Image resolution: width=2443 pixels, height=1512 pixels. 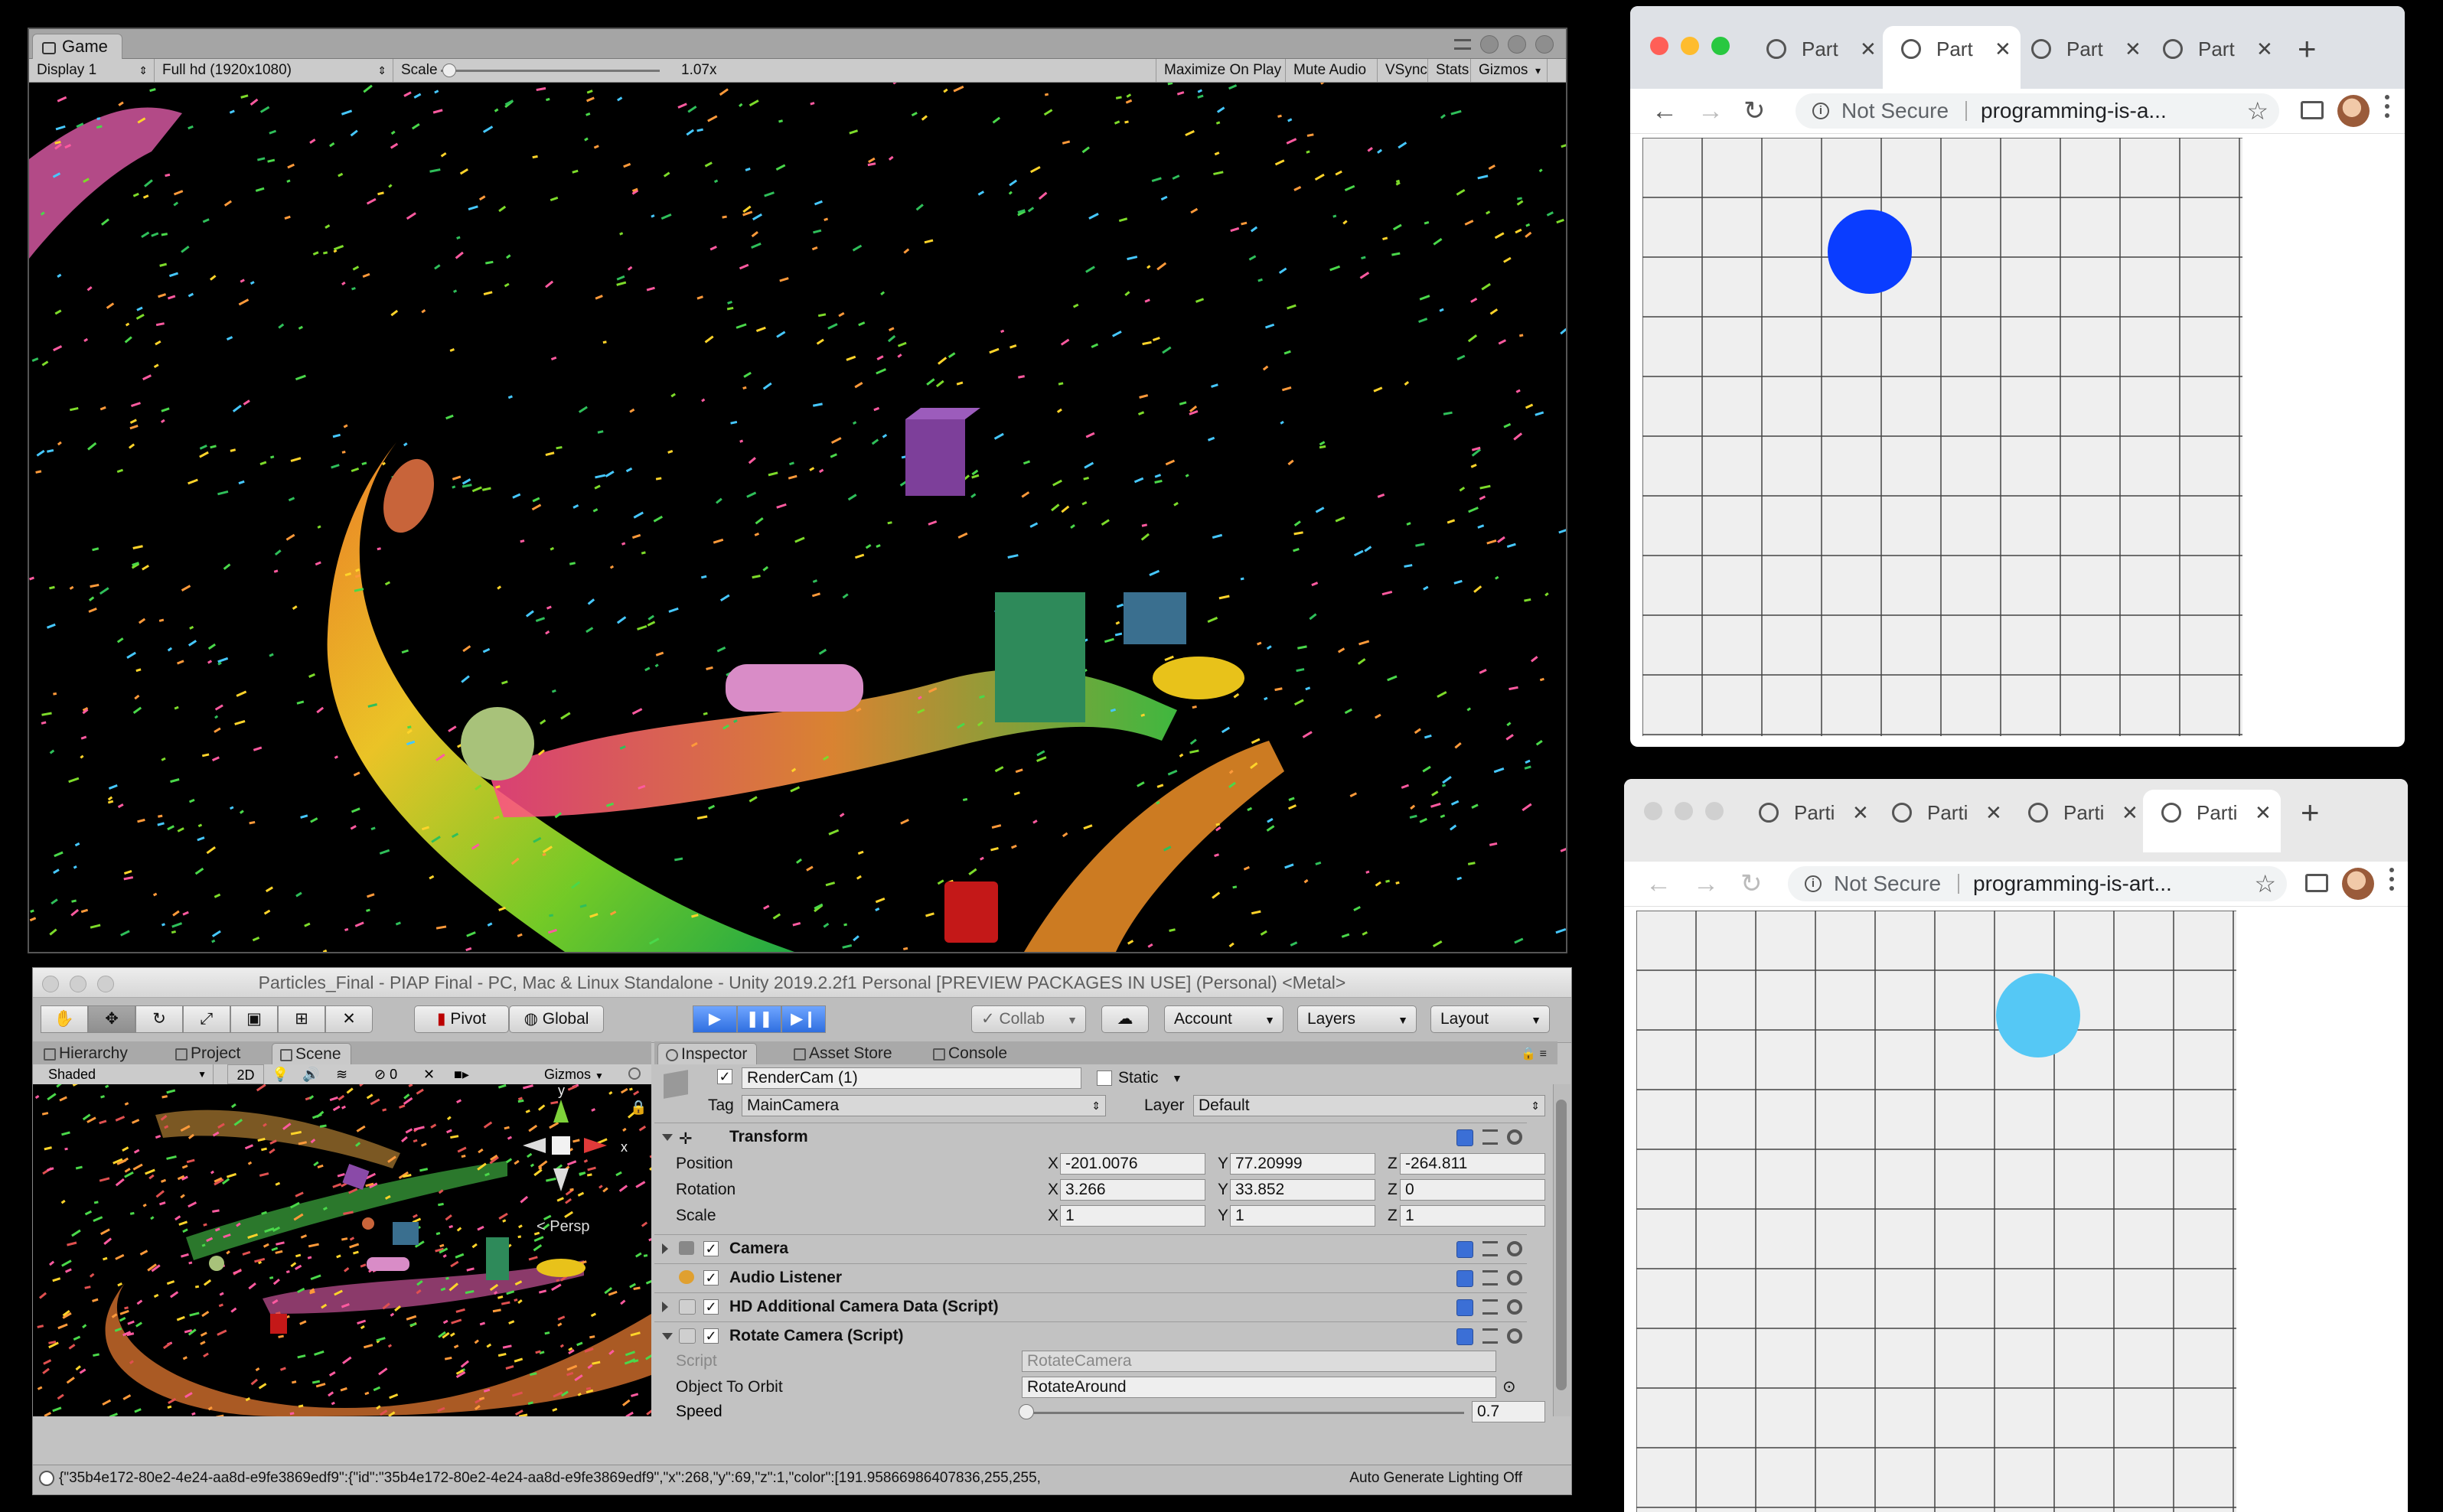 What do you see at coordinates (1369, 1106) in the screenshot?
I see `layer-dropdown: Default ⇕` at bounding box center [1369, 1106].